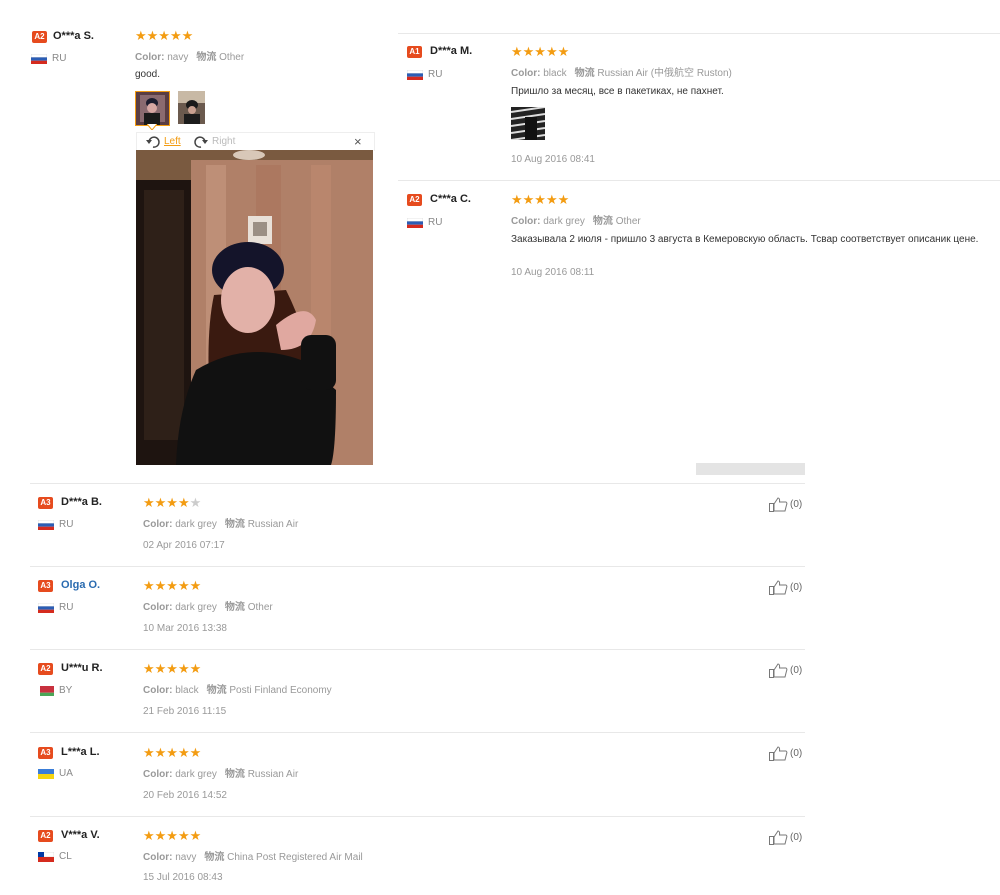 The height and width of the screenshot is (895, 1000). I want to click on review-date: 10 Mar 2016 13:38, so click(185, 628).